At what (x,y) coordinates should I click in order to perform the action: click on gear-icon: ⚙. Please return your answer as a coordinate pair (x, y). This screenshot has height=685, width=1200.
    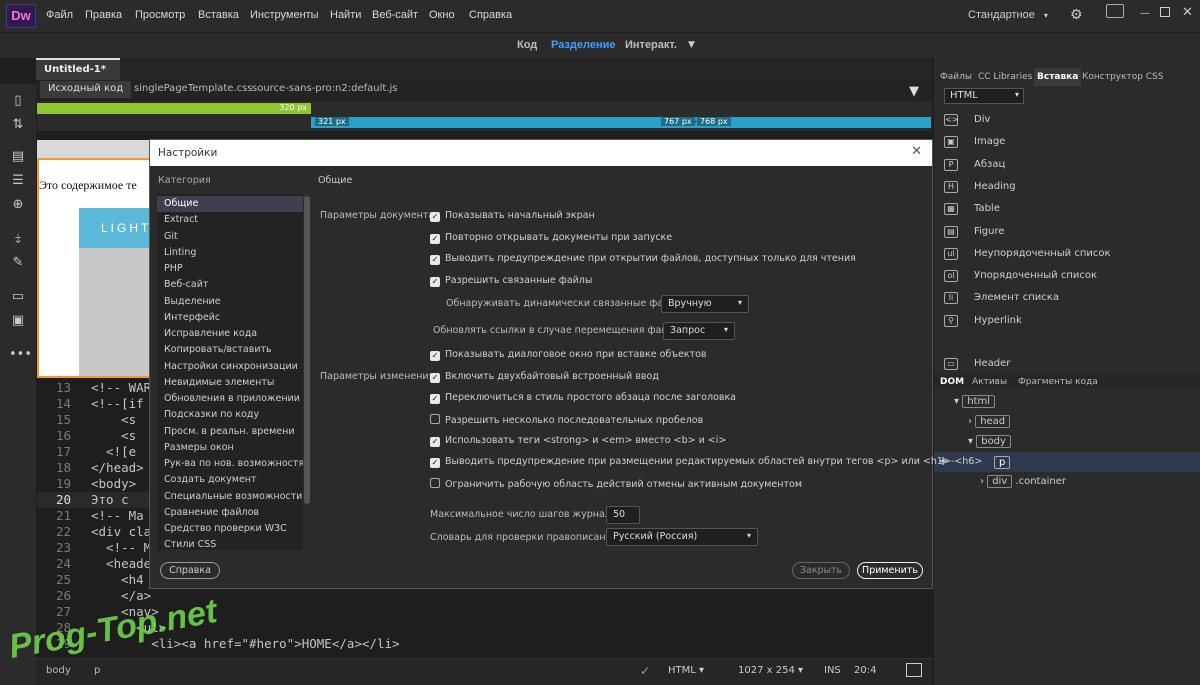
    Looking at the image, I should click on (1076, 15).